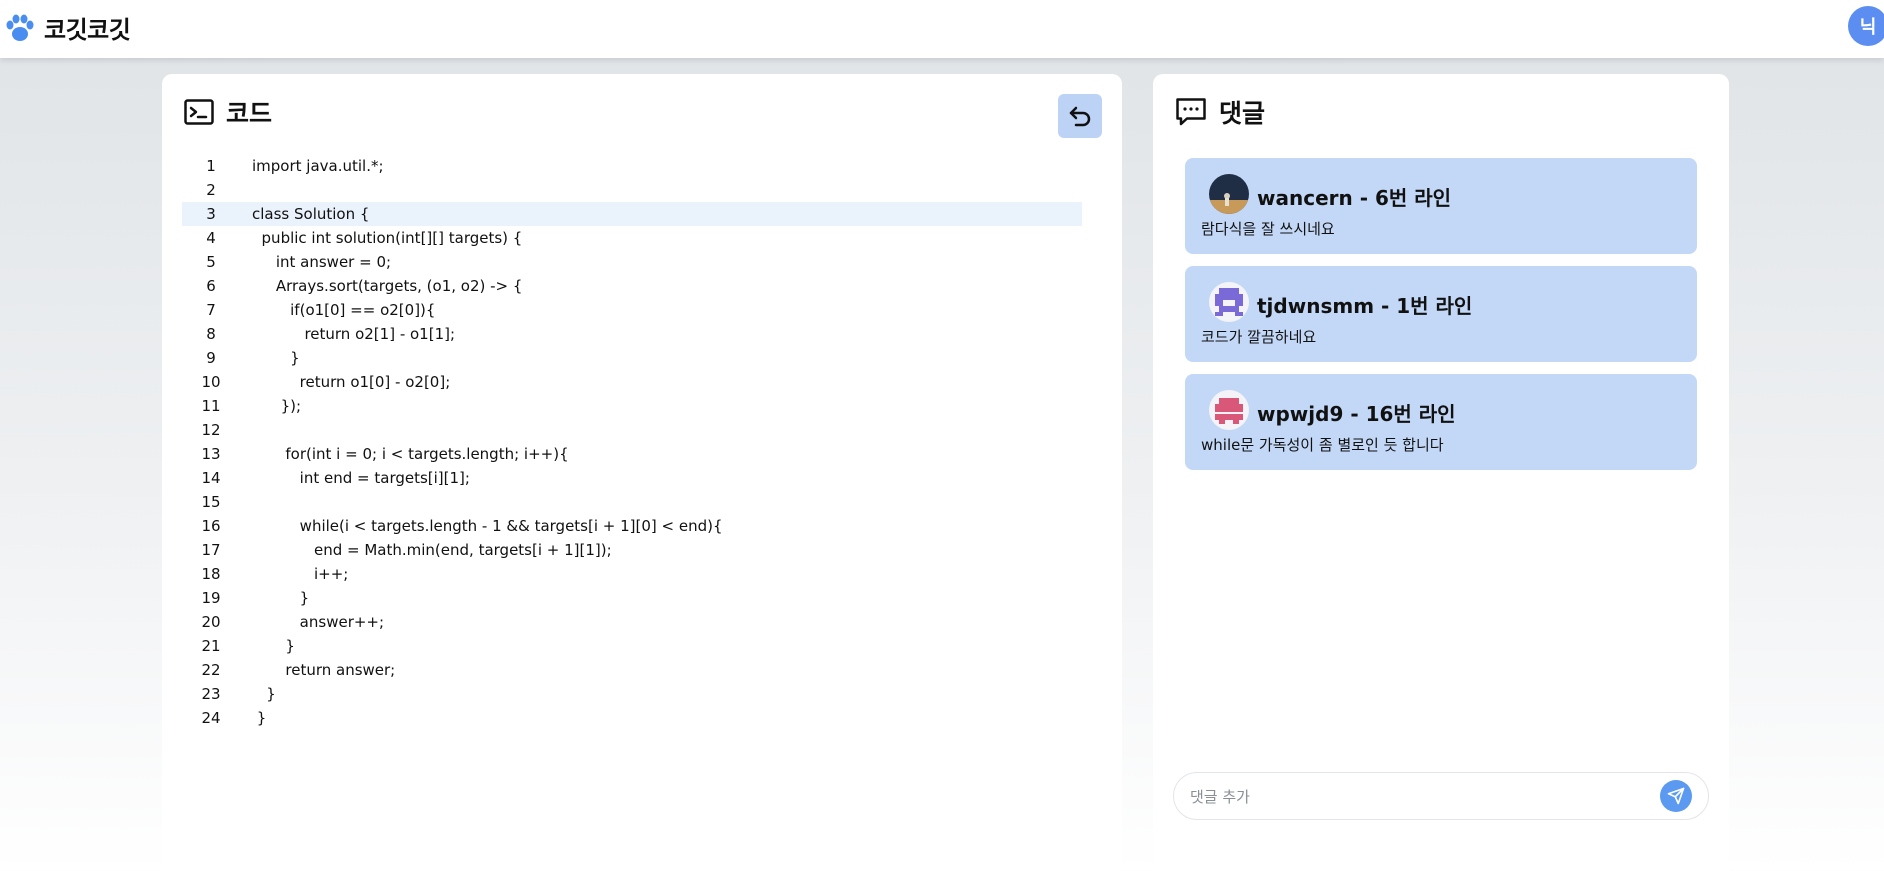 The image size is (1884, 871). Describe the element at coordinates (211, 694) in the screenshot. I see `line-number: 23` at that location.